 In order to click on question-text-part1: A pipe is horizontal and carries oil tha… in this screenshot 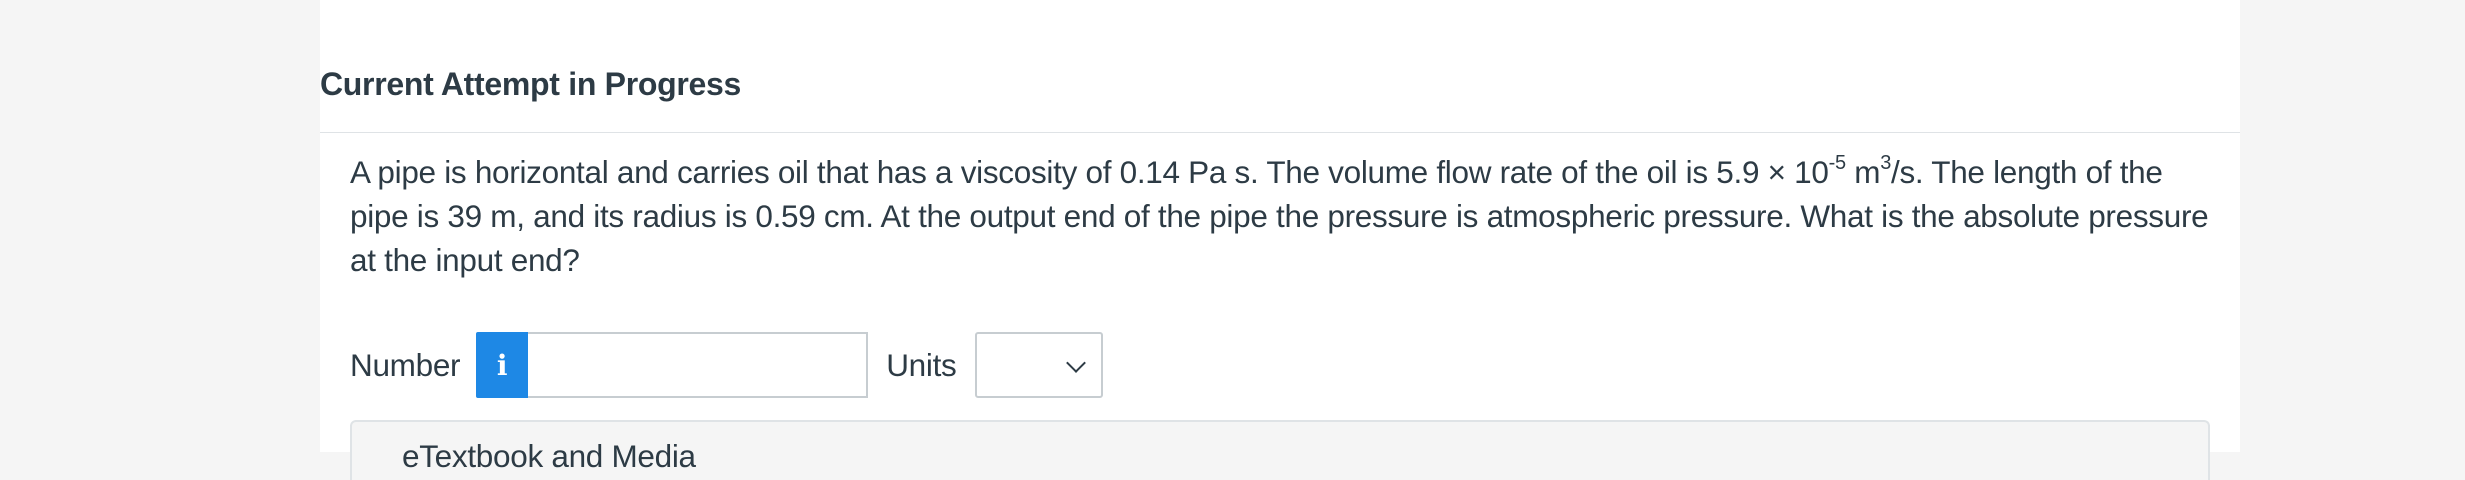, I will do `click(1089, 172)`.